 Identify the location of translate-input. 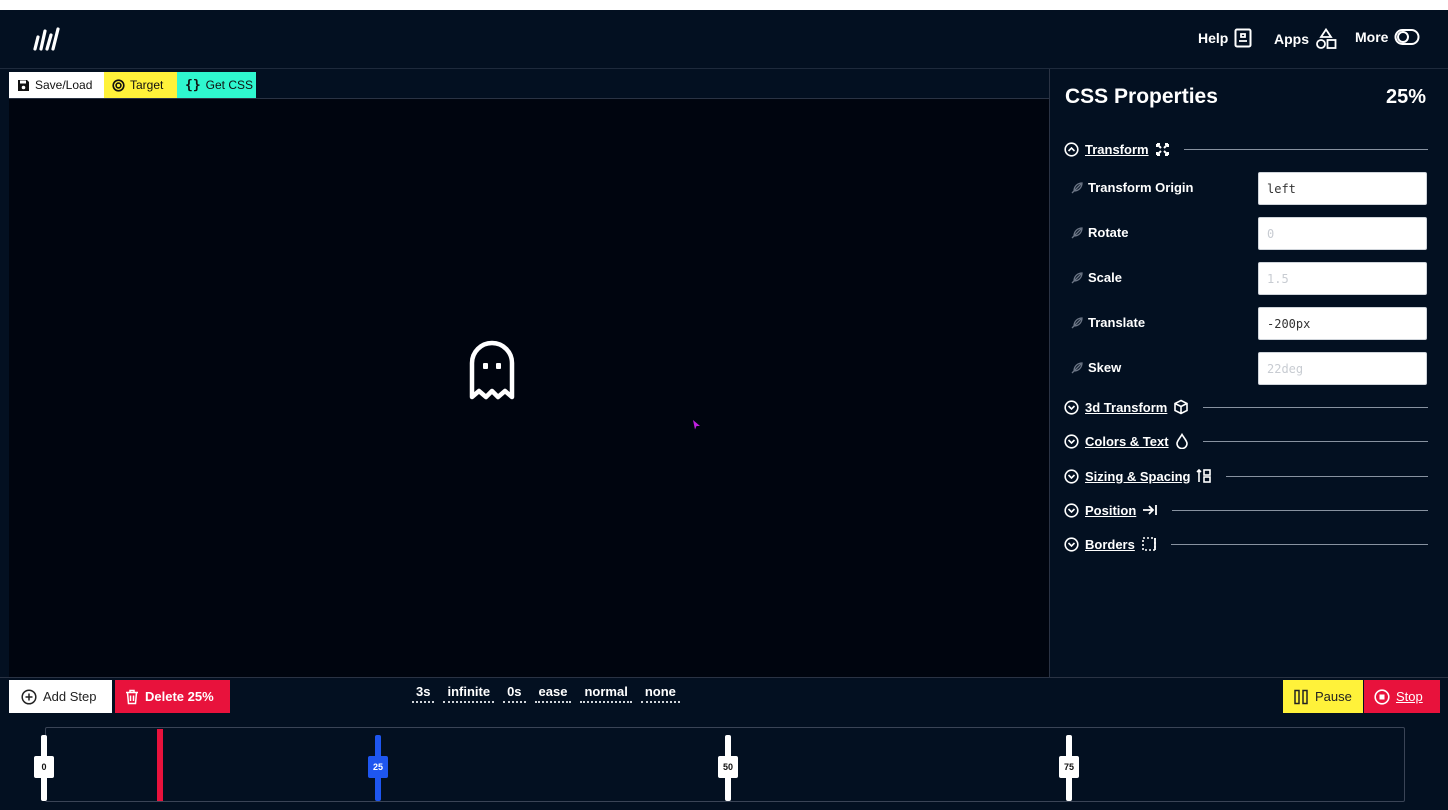
(1342, 323).